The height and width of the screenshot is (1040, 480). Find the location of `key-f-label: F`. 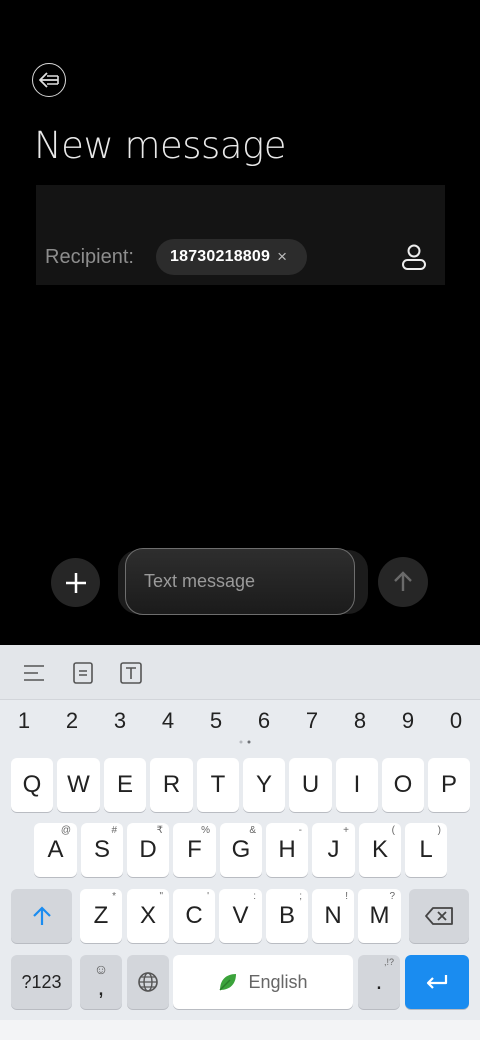

key-f-label: F is located at coordinates (194, 849).